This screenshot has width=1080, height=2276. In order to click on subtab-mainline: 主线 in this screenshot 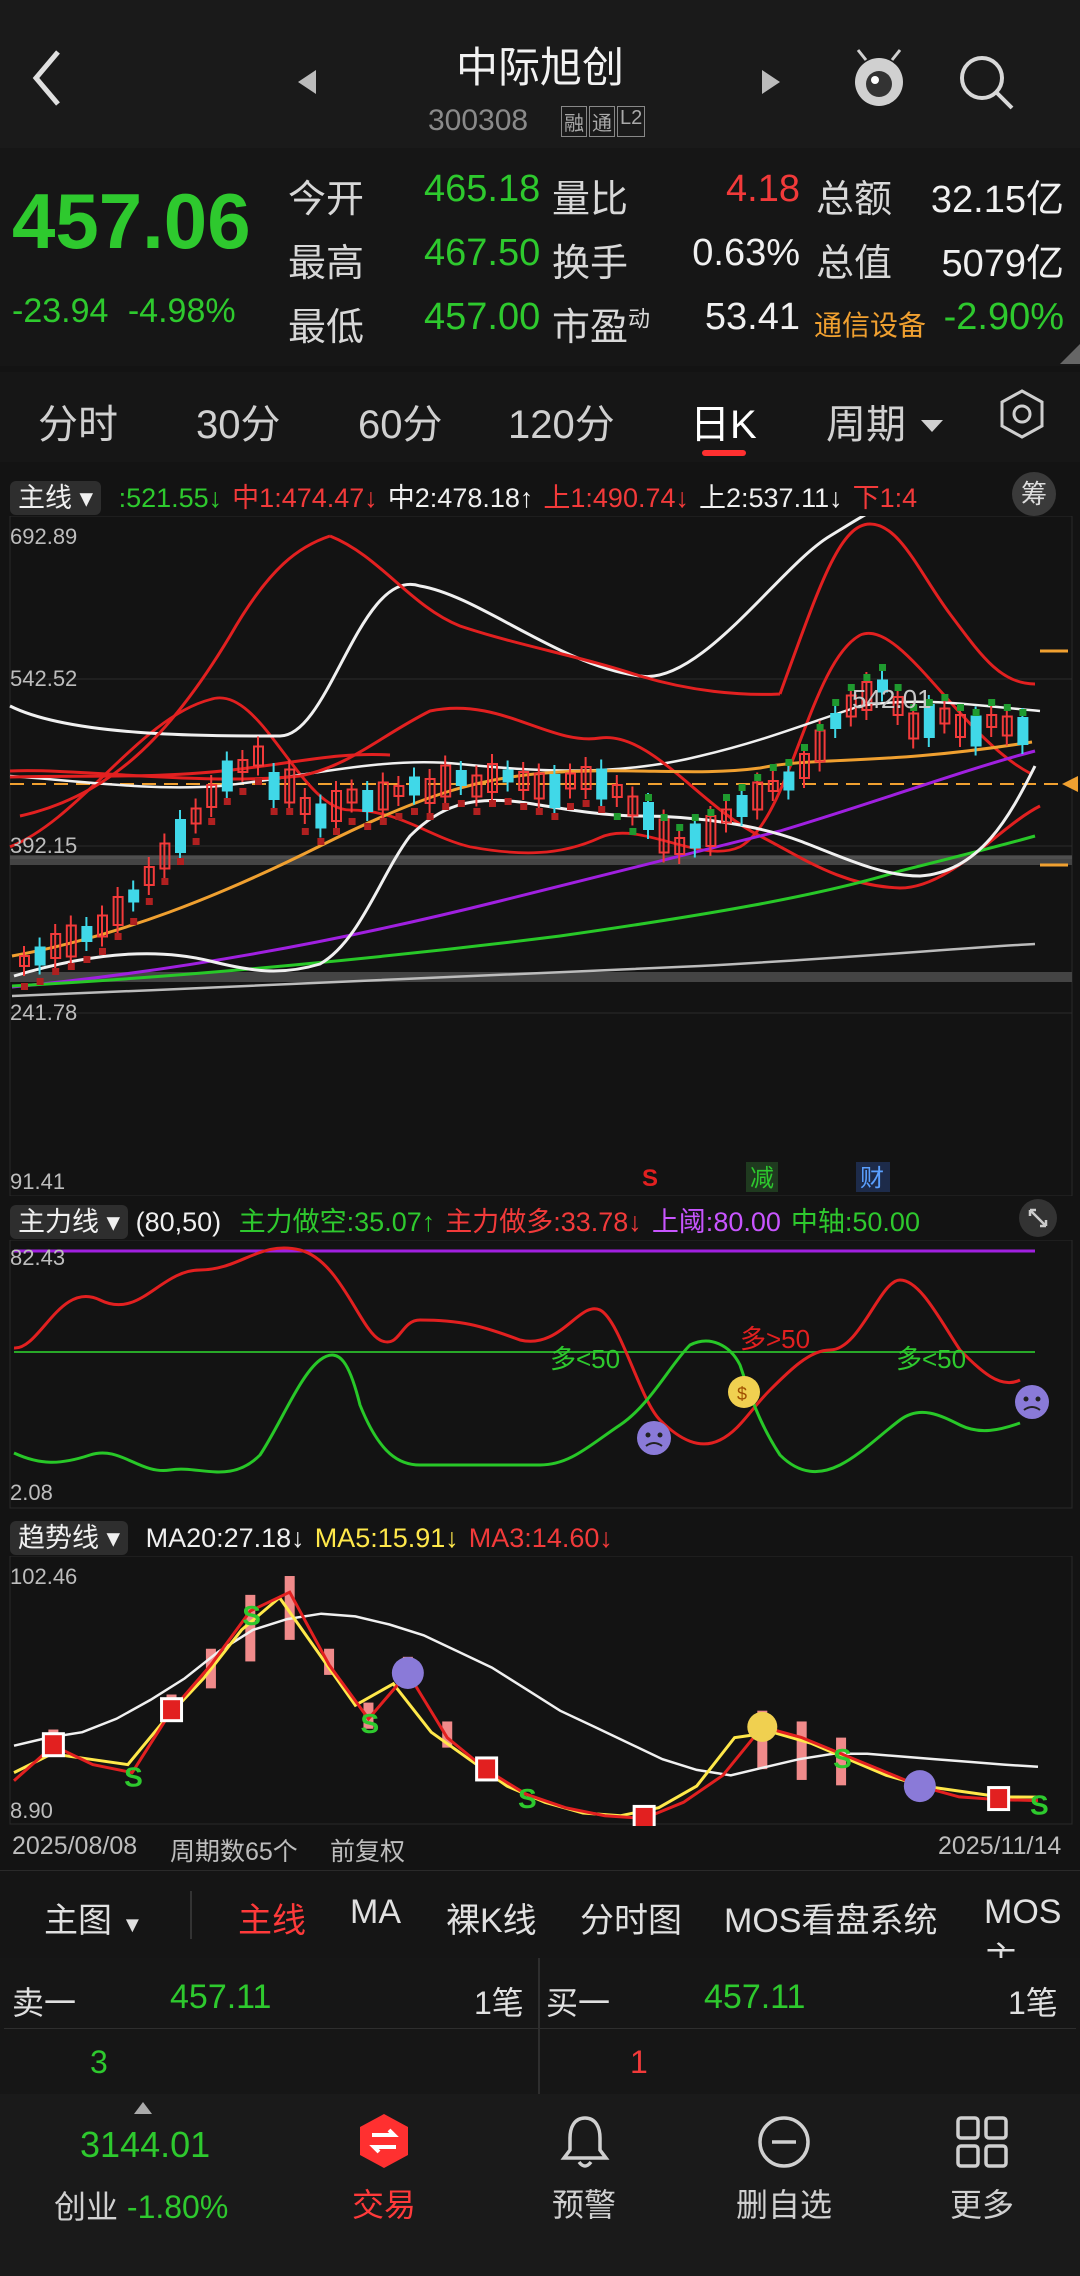, I will do `click(272, 1917)`.